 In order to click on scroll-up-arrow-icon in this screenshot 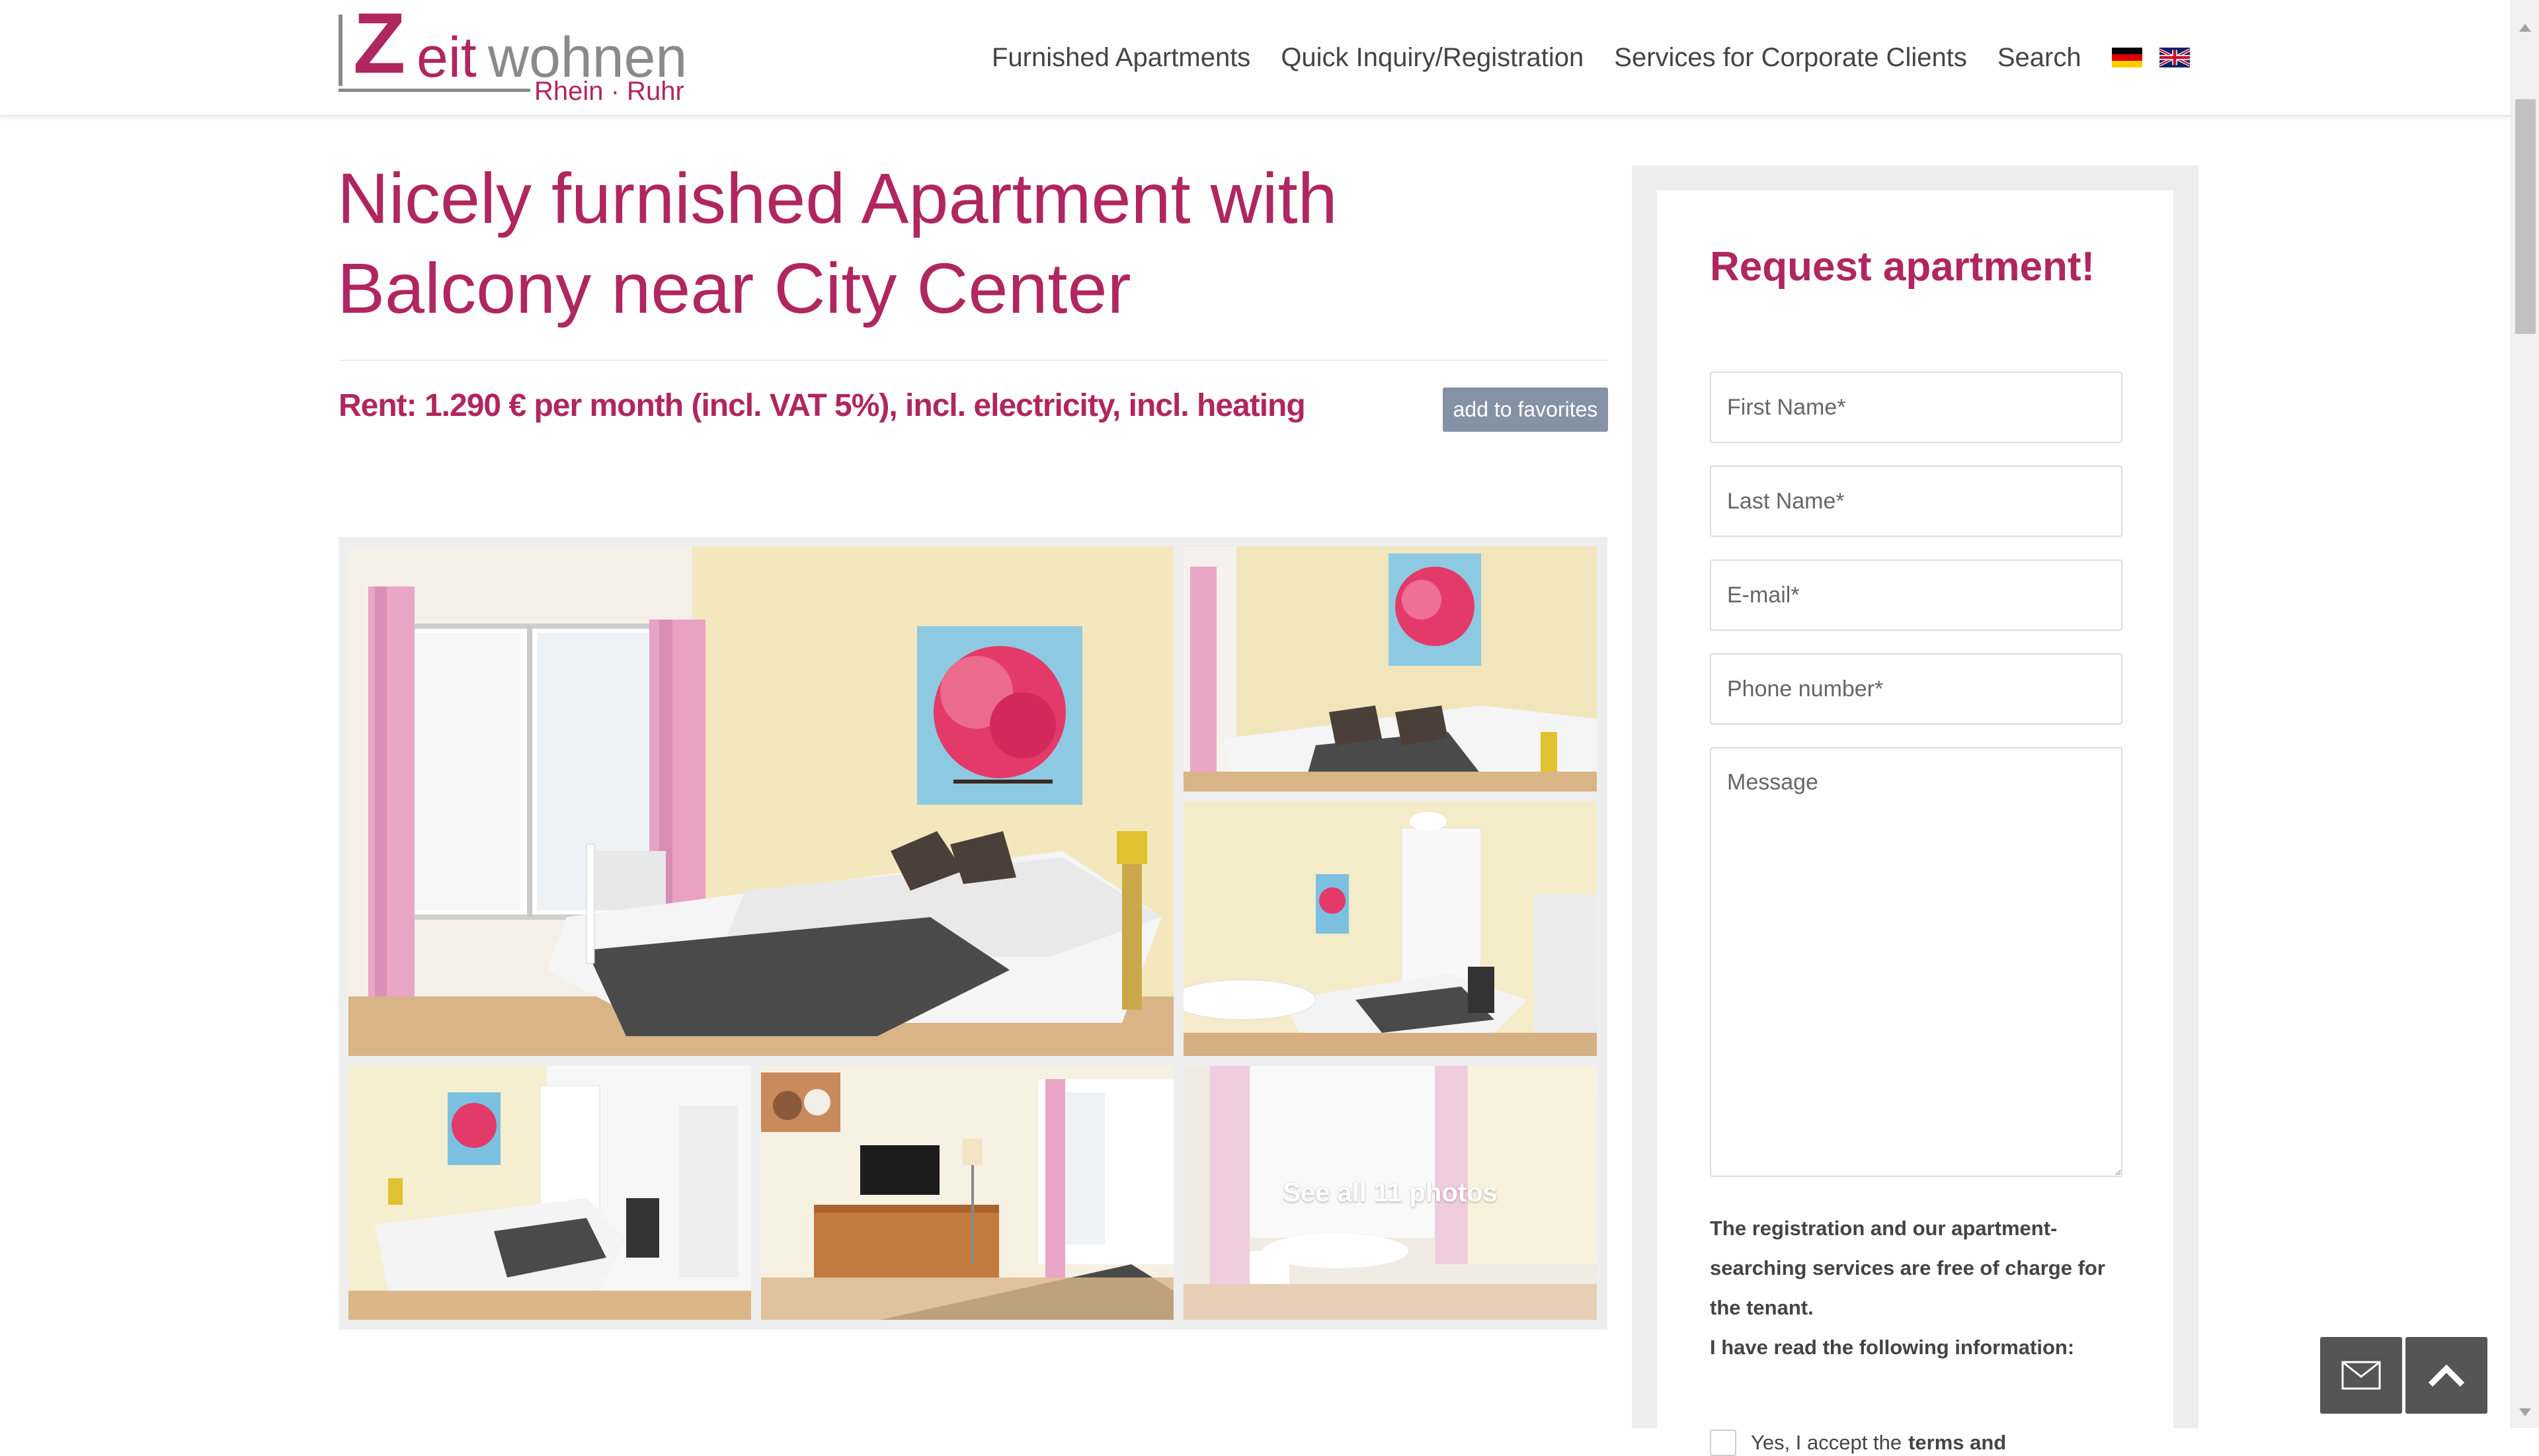, I will do `click(2525, 28)`.